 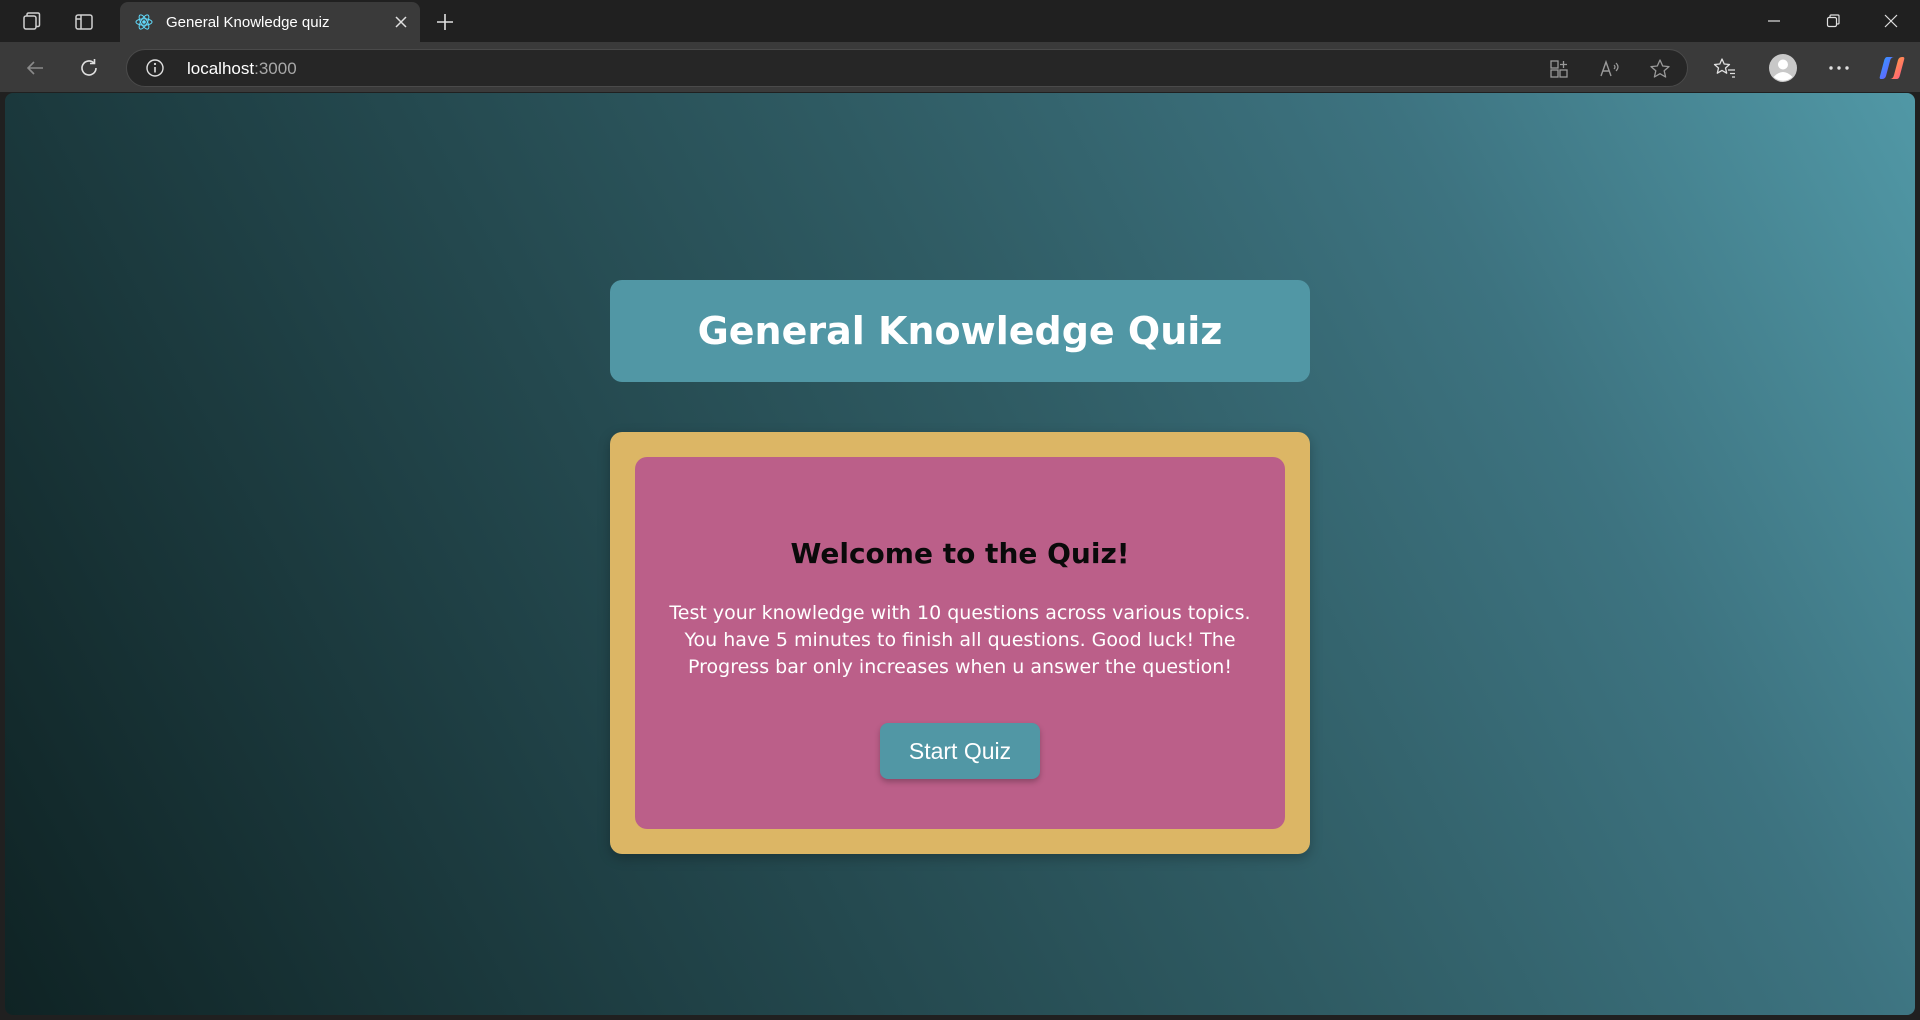 I want to click on back-arrow-icon, so click(x=34, y=68).